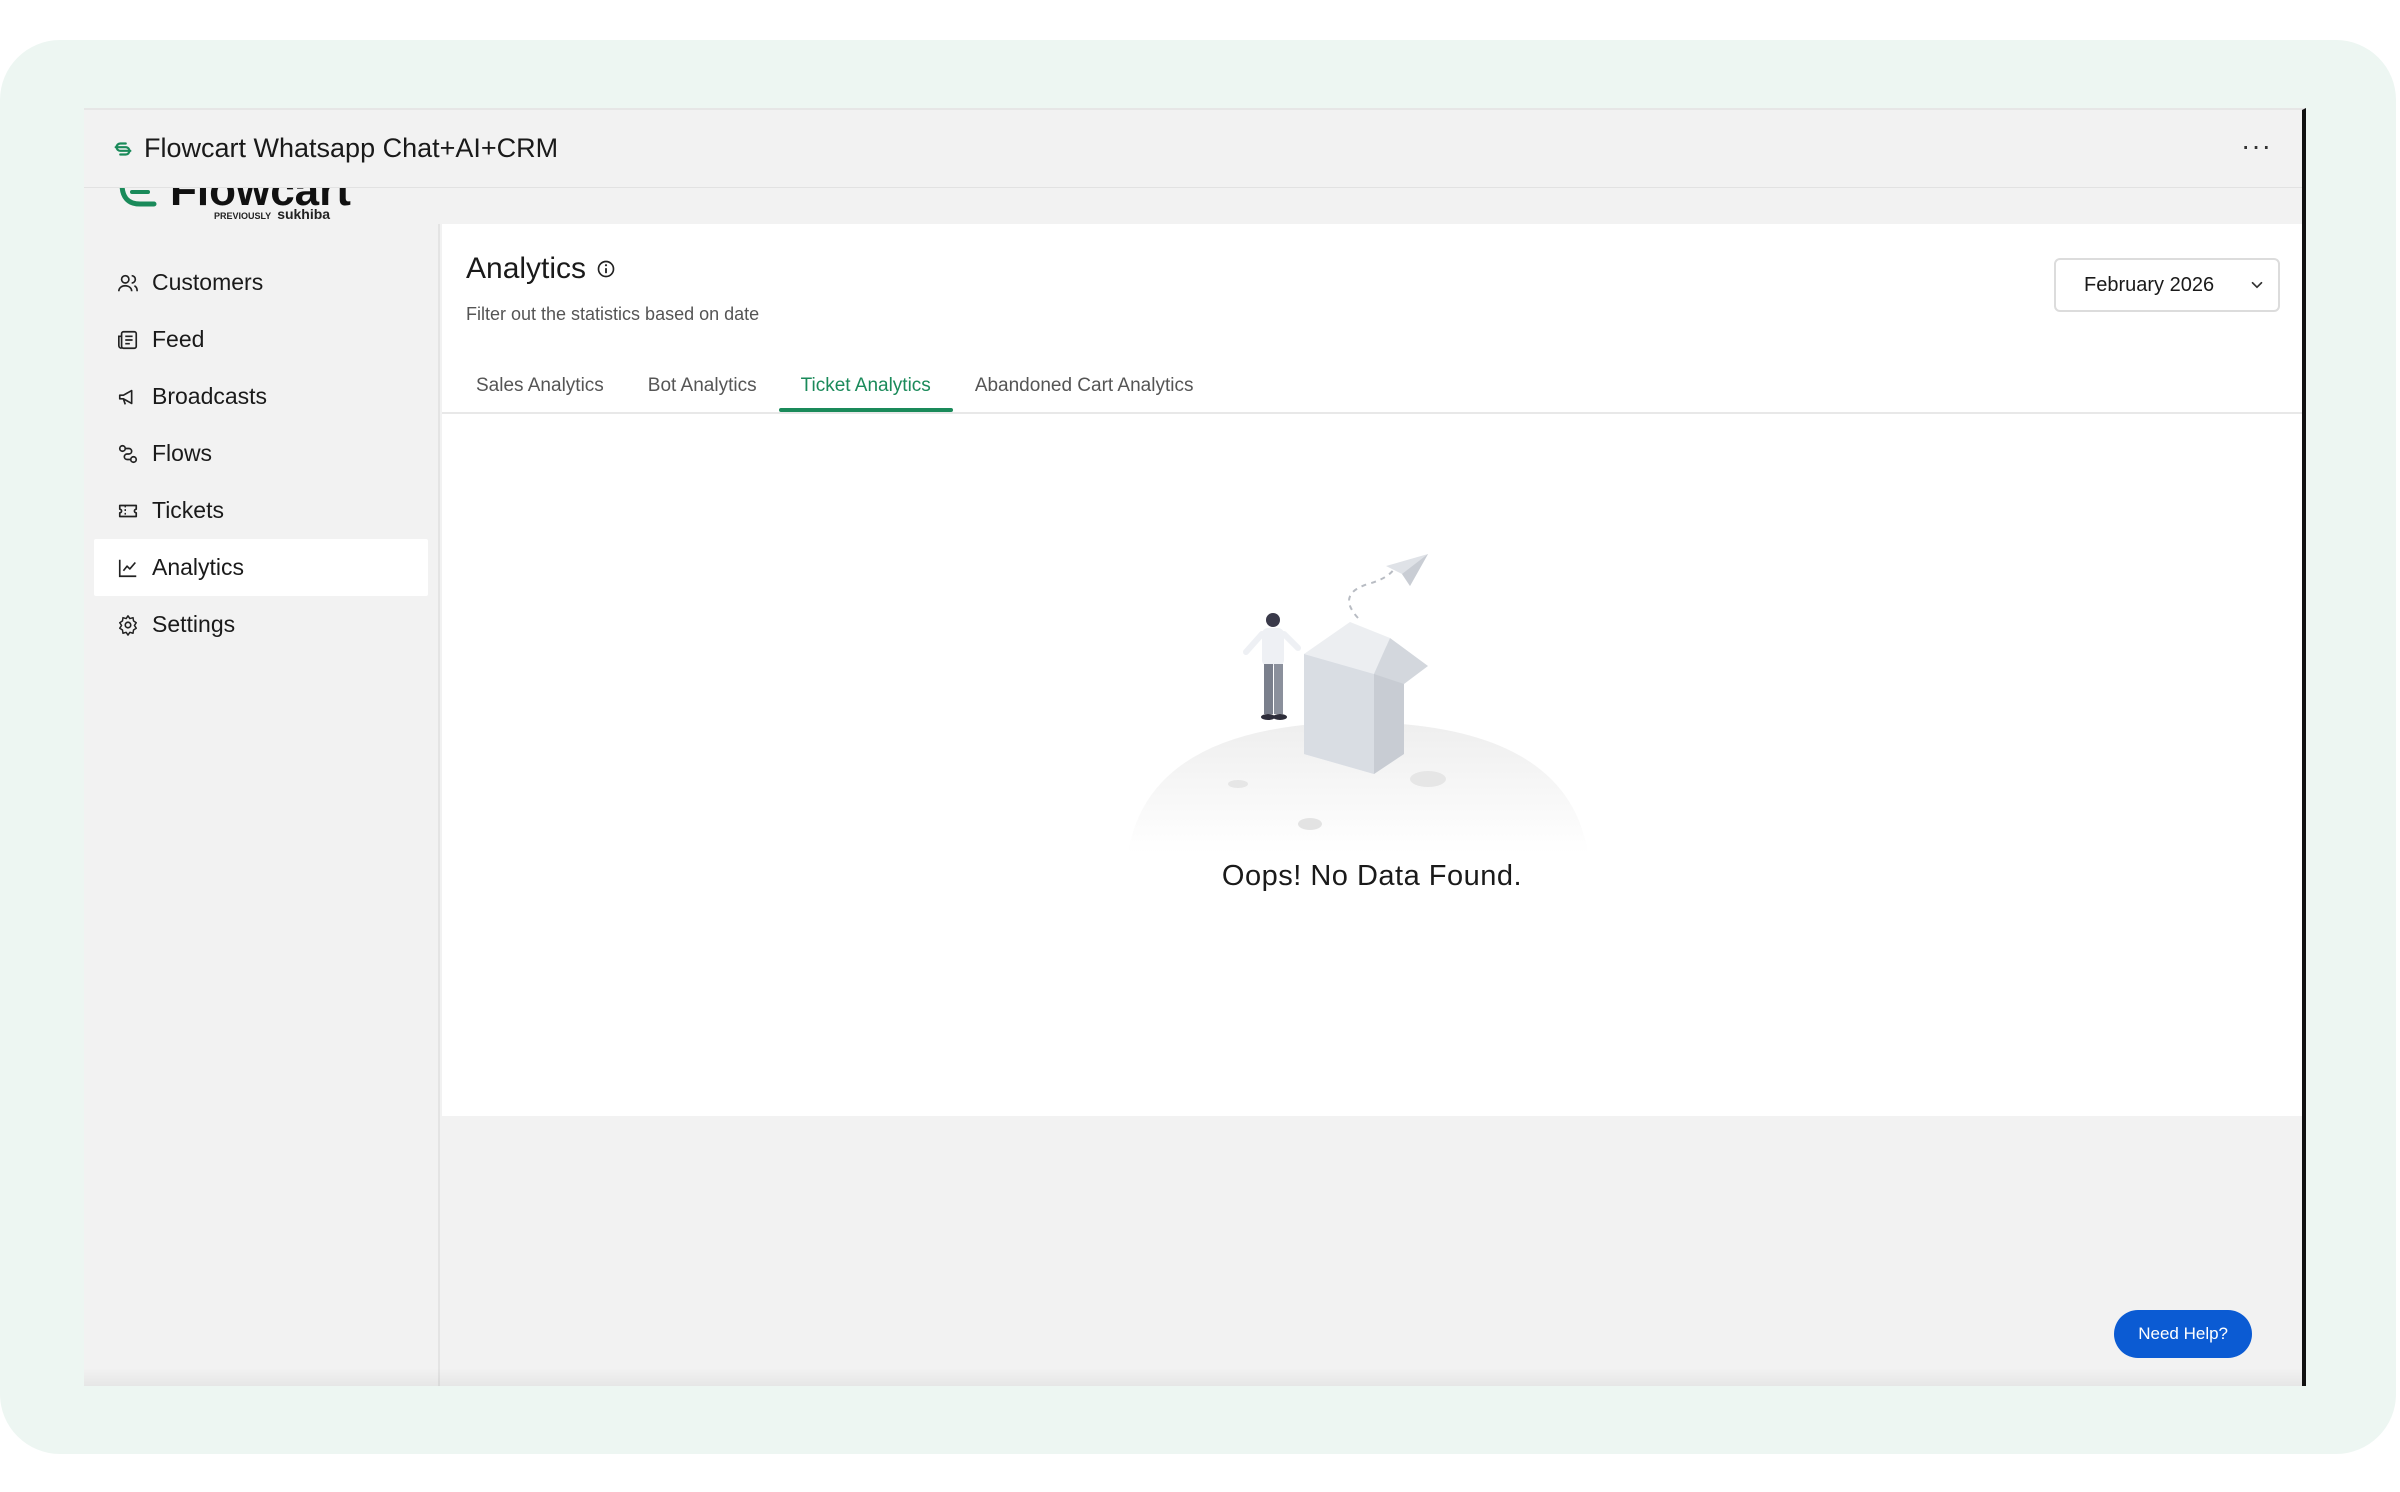  Describe the element at coordinates (2256, 146) in the screenshot. I see `ellipsis-icon: ···` at that location.